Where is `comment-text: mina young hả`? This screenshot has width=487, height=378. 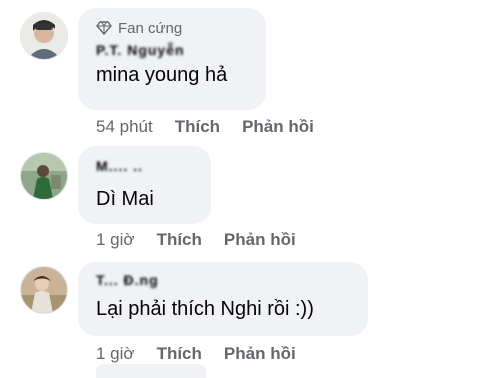
comment-text: mina young hả is located at coordinates (162, 75).